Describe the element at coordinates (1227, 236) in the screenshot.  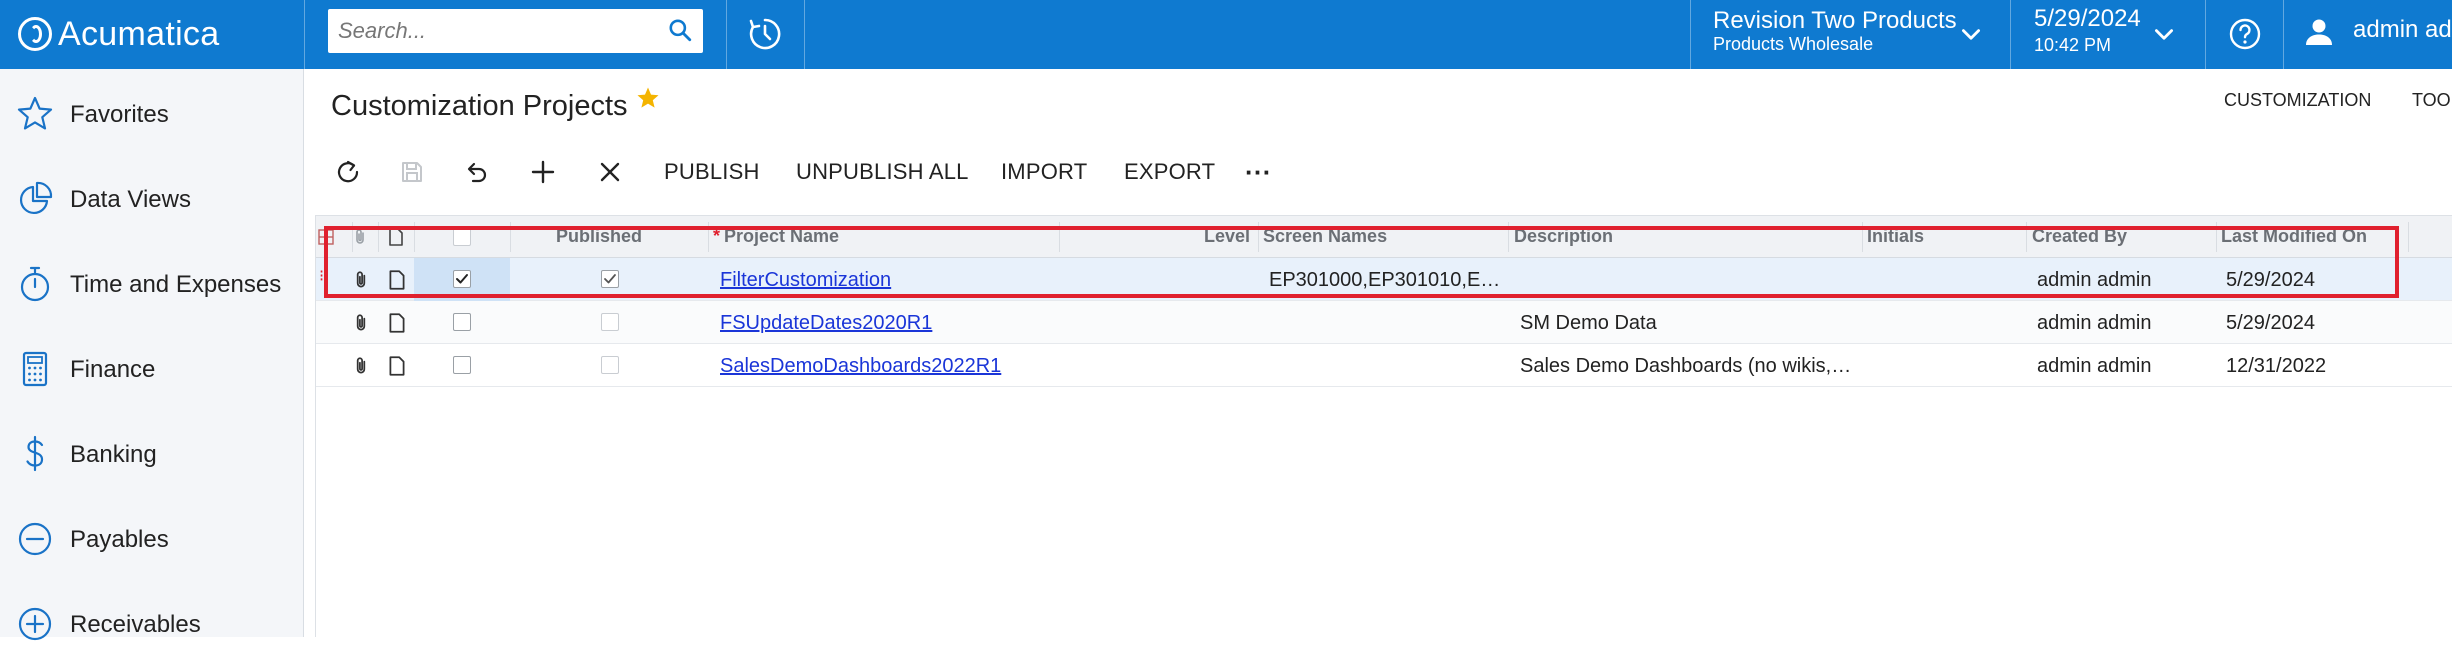
I see `col-header-level: Level` at that location.